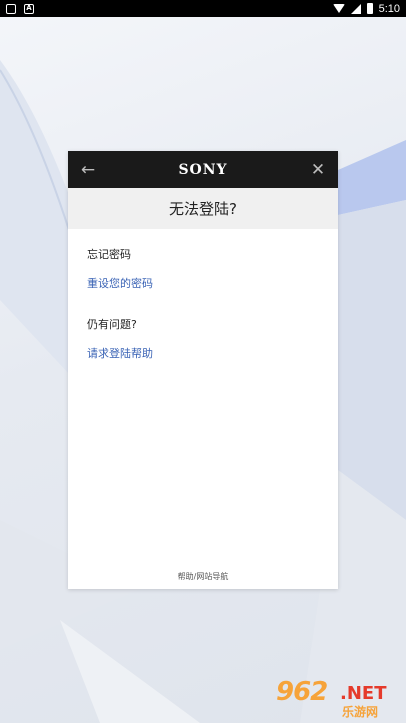 The height and width of the screenshot is (723, 406). Describe the element at coordinates (302, 692) in the screenshot. I see `watermark-number: 962` at that location.